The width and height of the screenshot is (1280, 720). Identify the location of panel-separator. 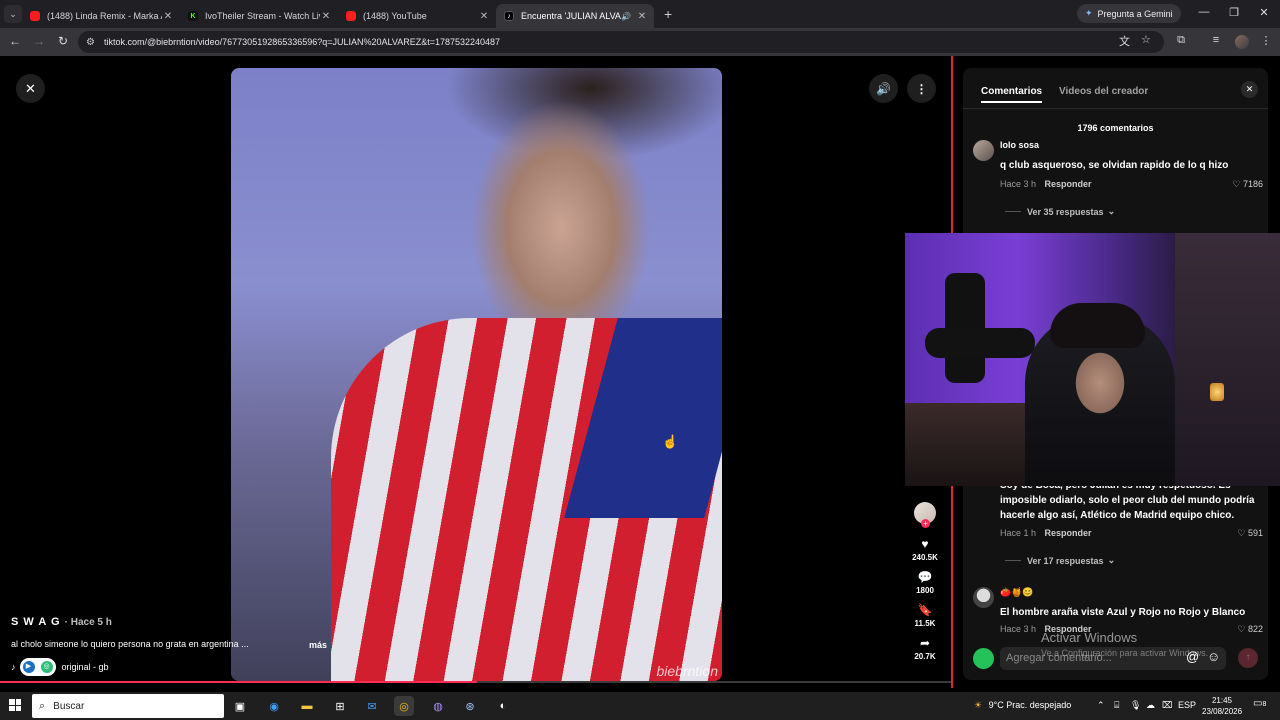
(1115, 108).